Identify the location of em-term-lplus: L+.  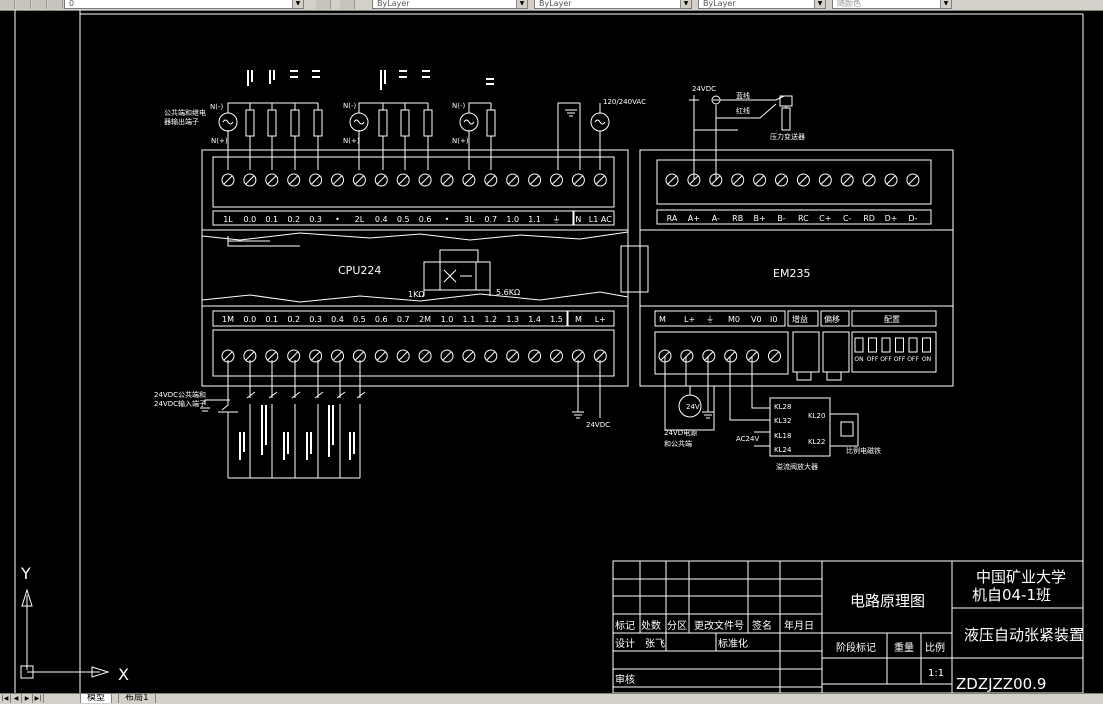
(689, 319).